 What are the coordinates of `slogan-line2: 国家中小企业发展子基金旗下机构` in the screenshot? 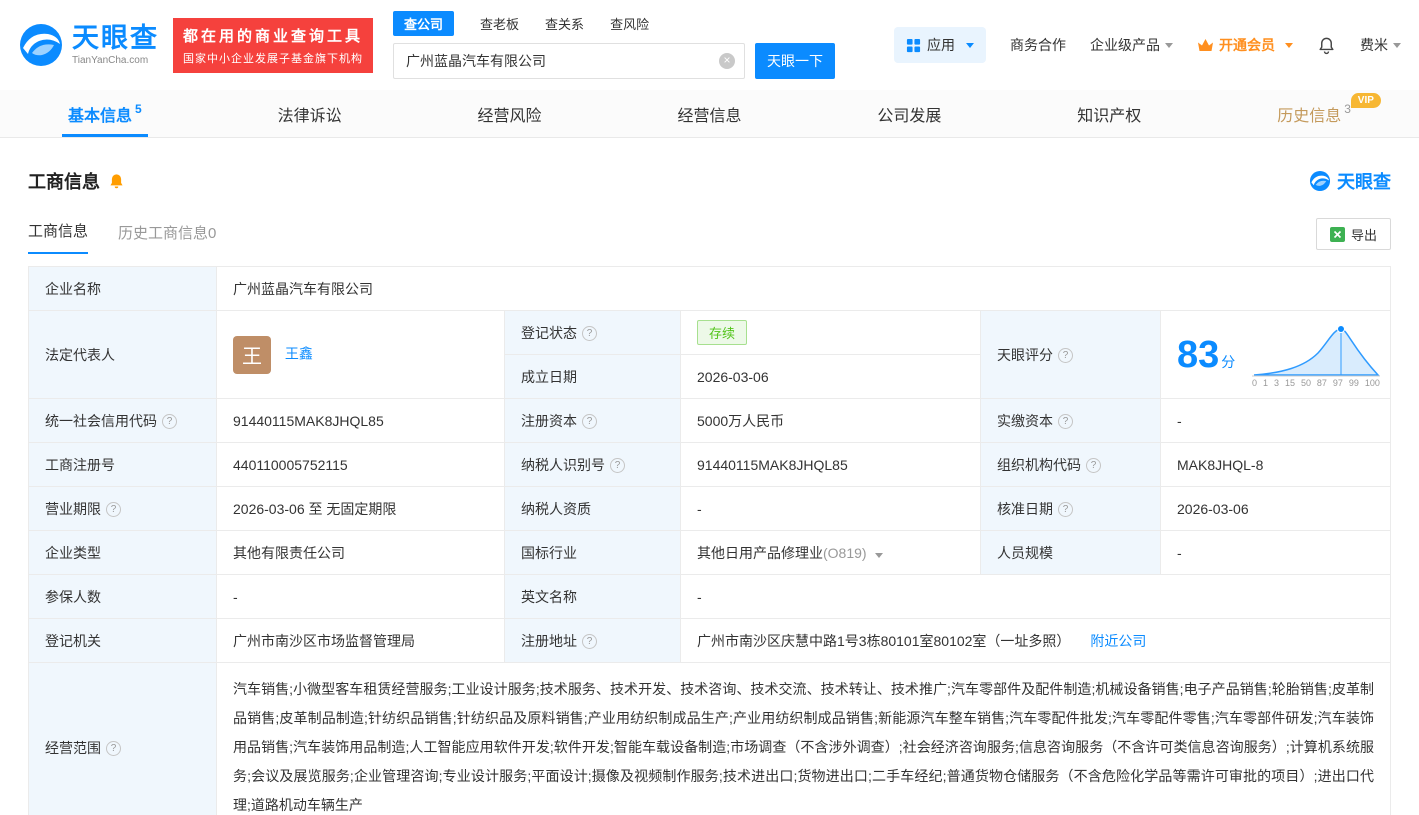 It's located at (273, 58).